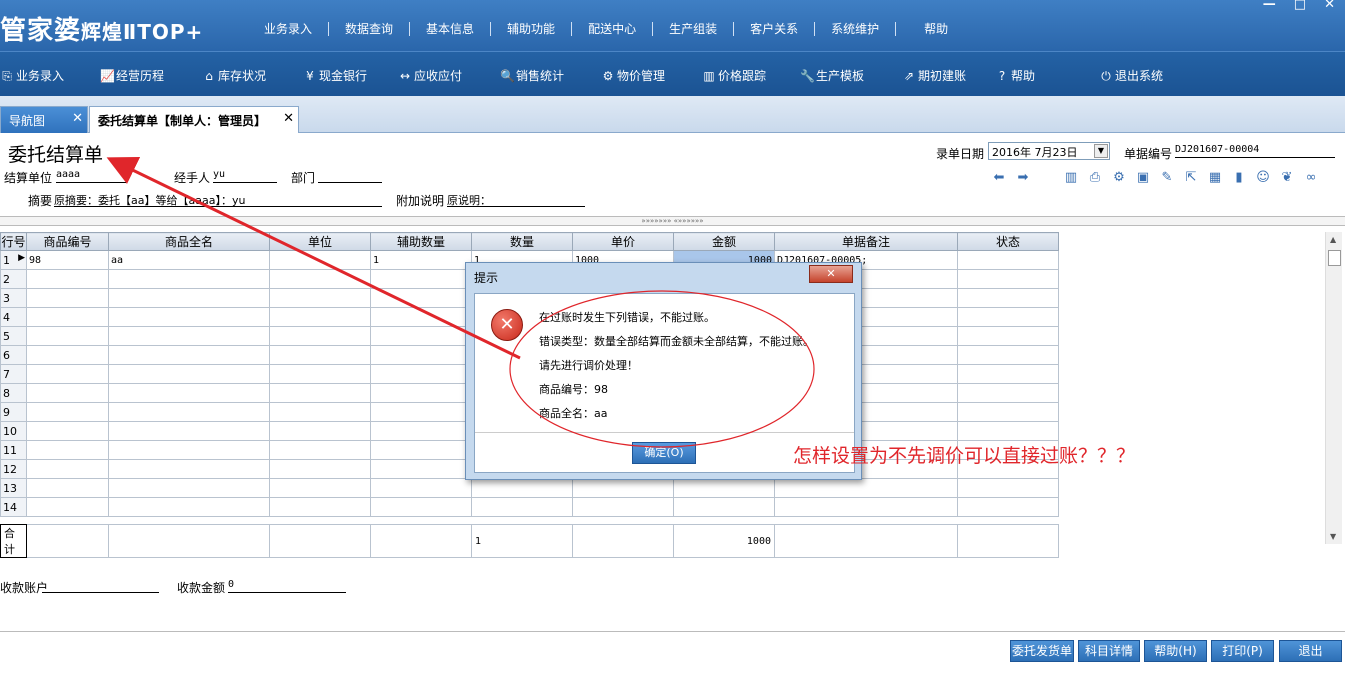  Describe the element at coordinates (313, 258) in the screenshot. I see `annotation-arrow` at that location.